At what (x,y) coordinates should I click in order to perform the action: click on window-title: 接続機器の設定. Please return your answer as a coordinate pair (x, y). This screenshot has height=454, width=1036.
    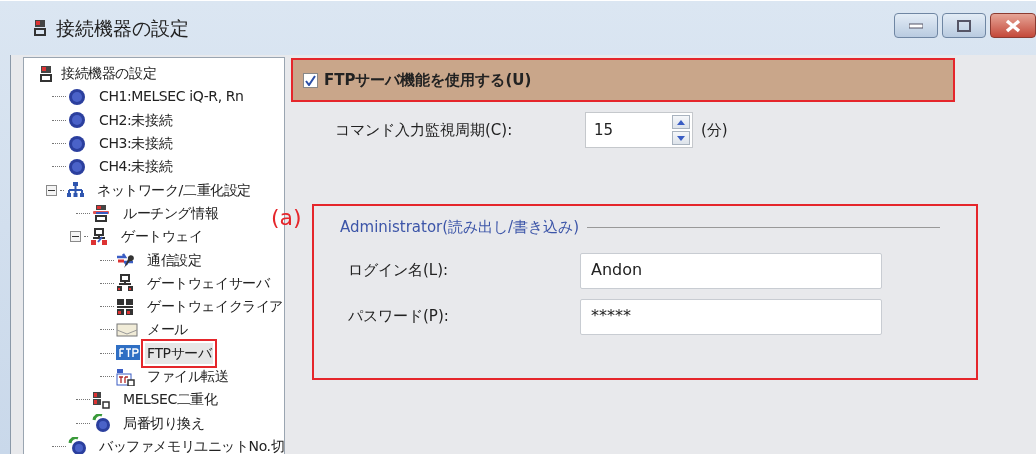
    Looking at the image, I should click on (122, 28).